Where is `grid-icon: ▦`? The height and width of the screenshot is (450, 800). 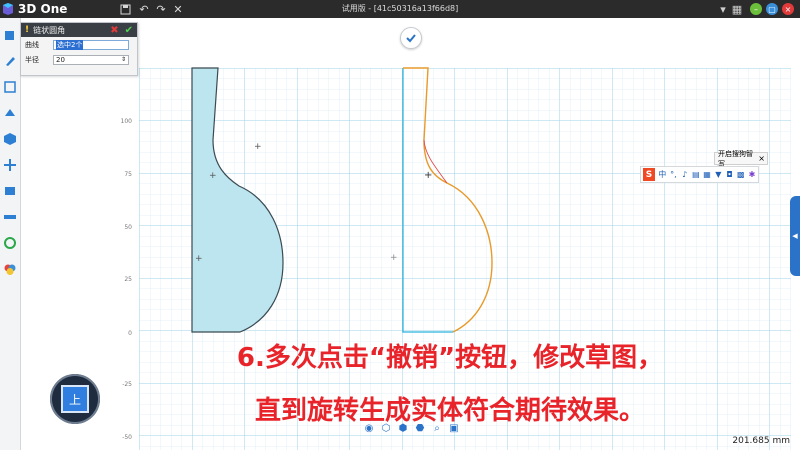 grid-icon: ▦ is located at coordinates (707, 174).